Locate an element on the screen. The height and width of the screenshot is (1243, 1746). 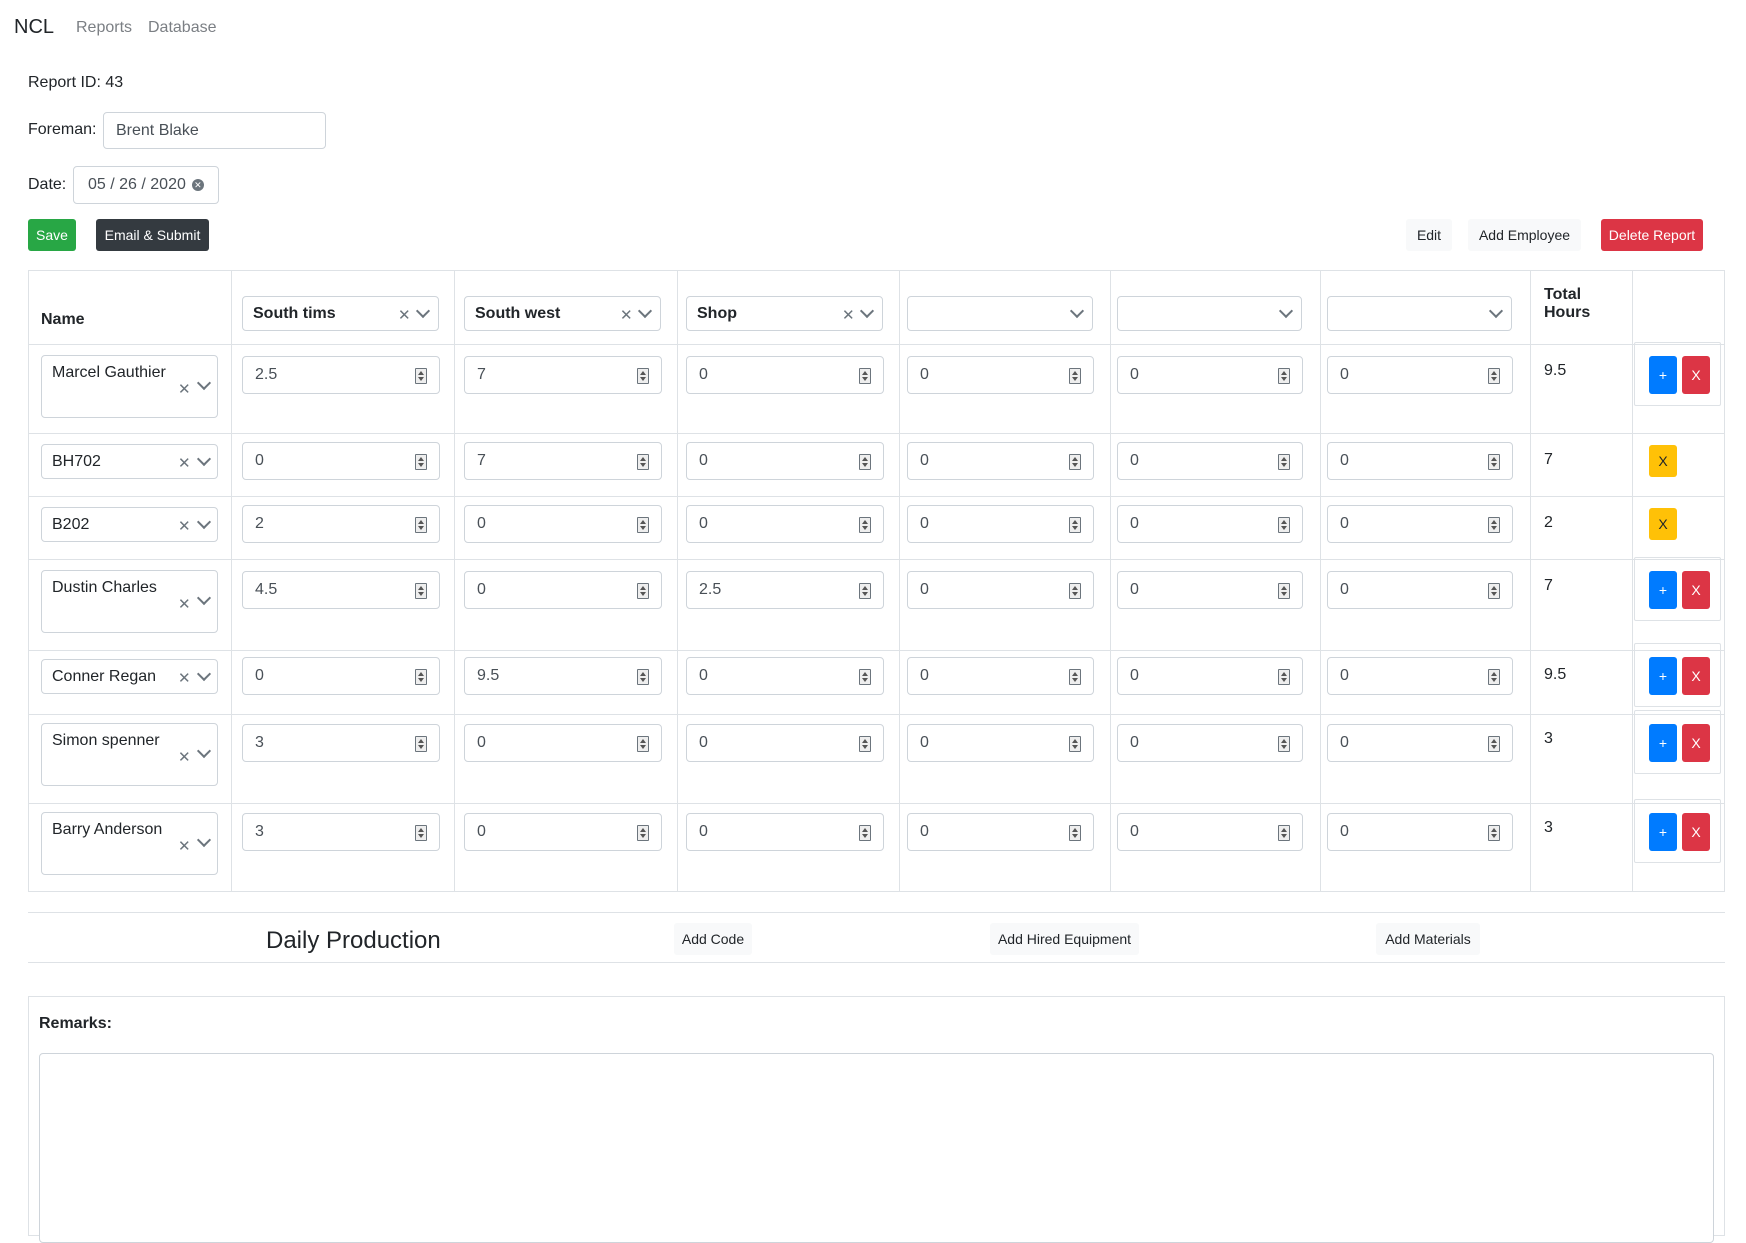
employee-name-select: B202 ✕ is located at coordinates (129, 524).